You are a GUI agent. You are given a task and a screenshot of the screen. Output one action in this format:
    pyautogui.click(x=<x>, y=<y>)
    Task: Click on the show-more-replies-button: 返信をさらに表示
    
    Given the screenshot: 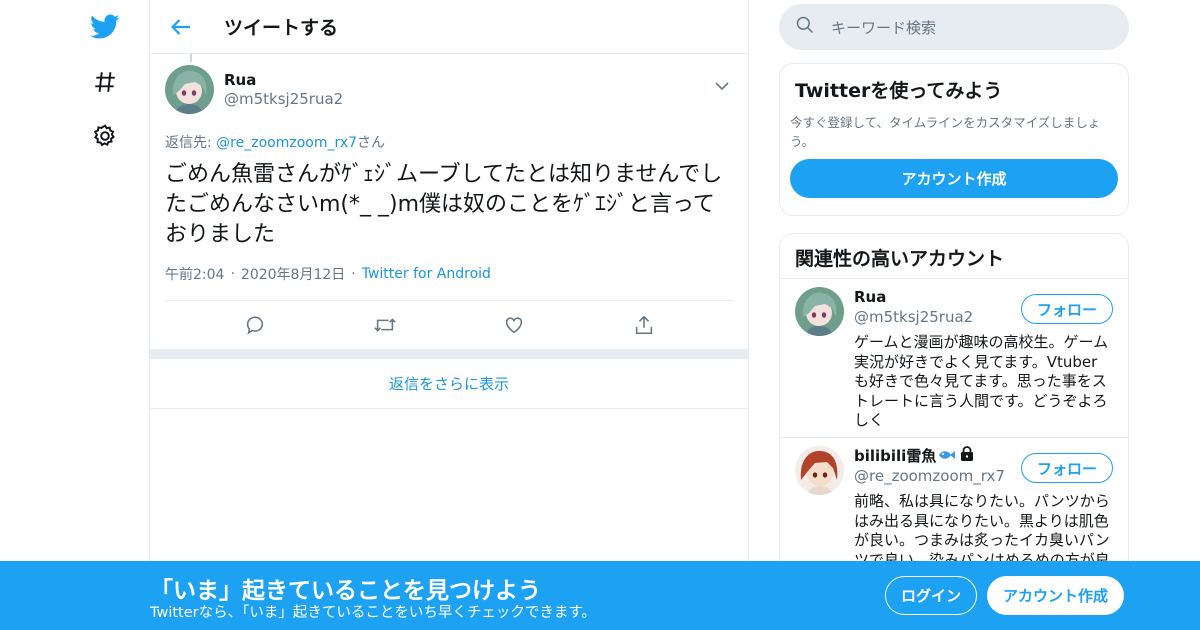 What is the action you would take?
    pyautogui.click(x=449, y=384)
    